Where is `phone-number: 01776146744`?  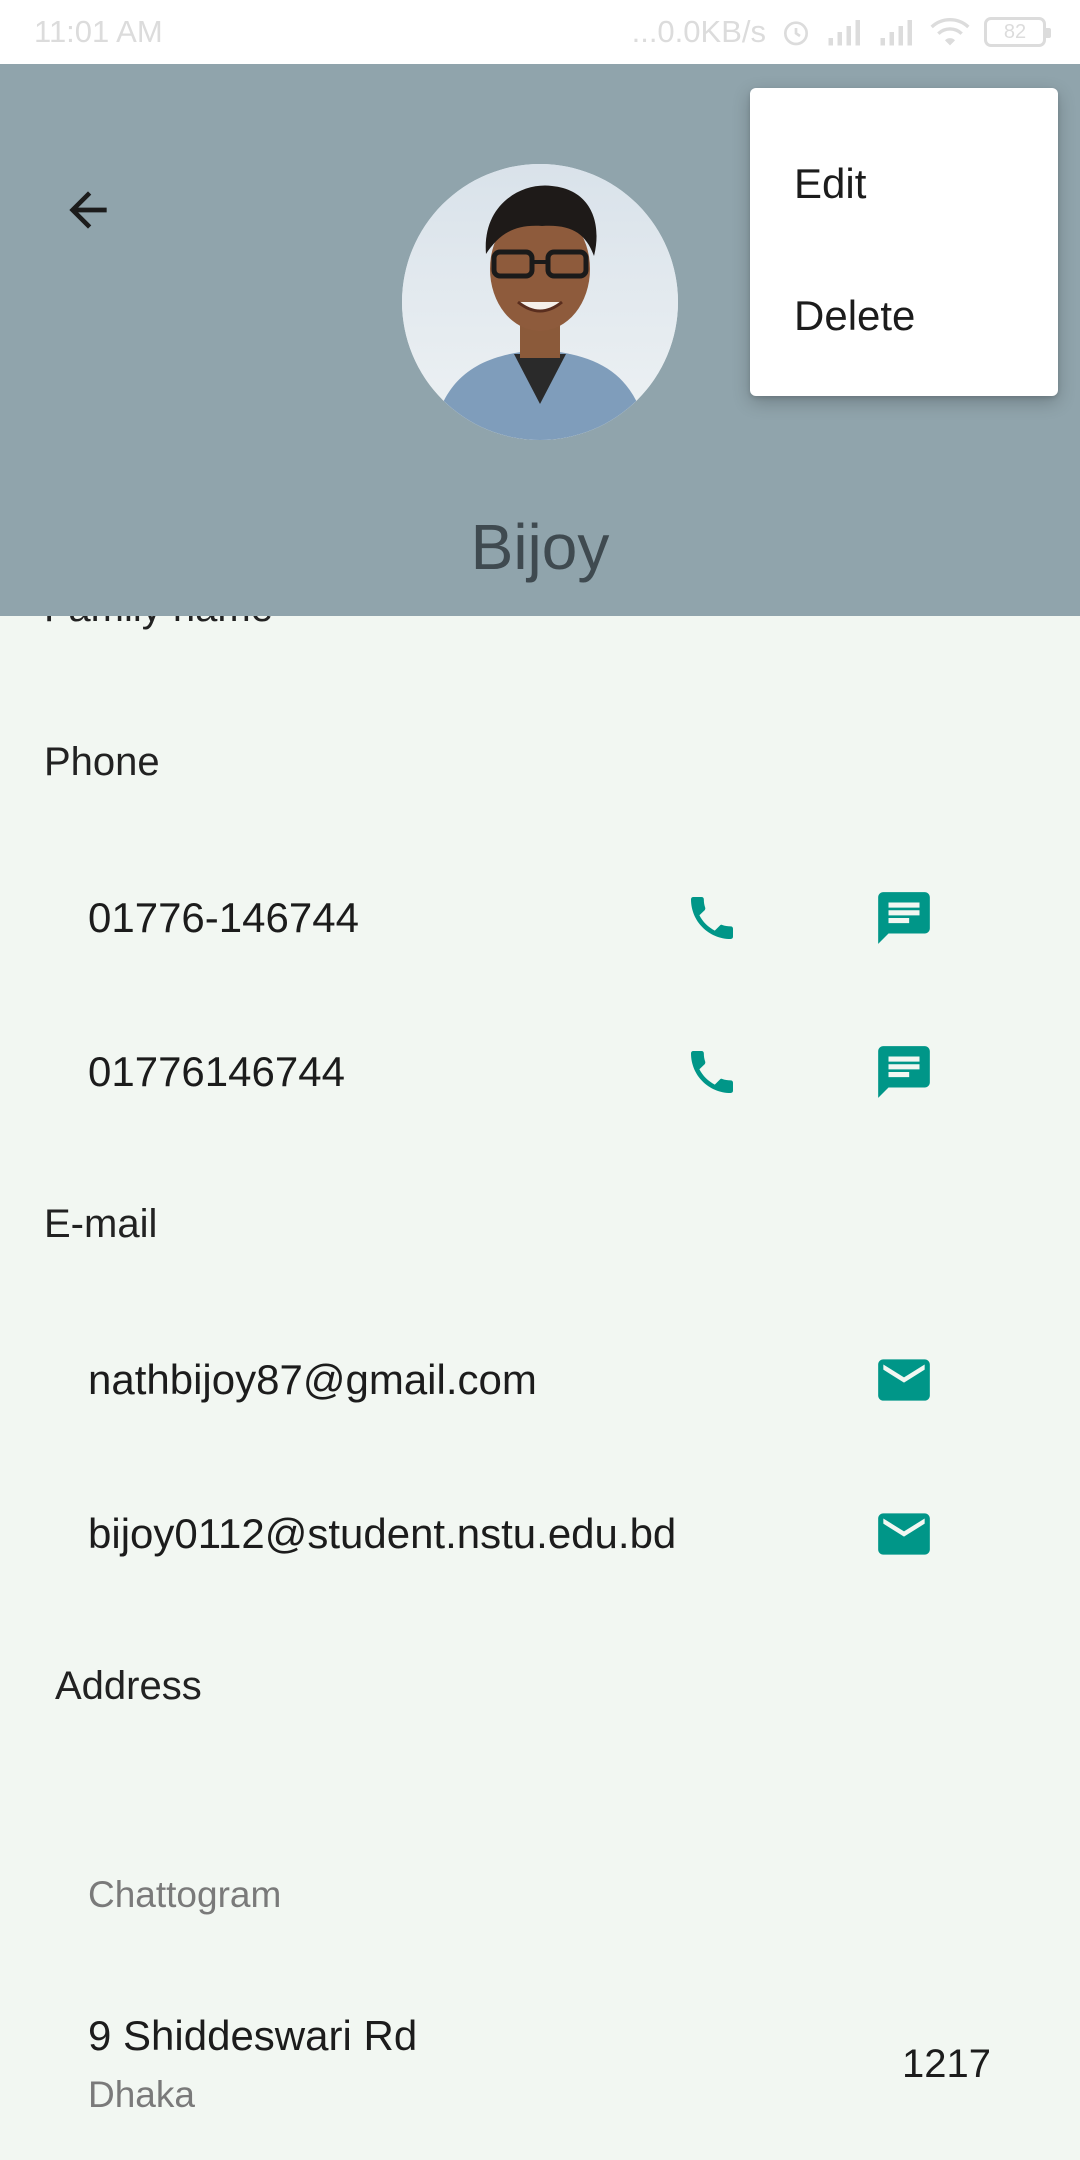 phone-number: 01776146744 is located at coordinates (216, 1072).